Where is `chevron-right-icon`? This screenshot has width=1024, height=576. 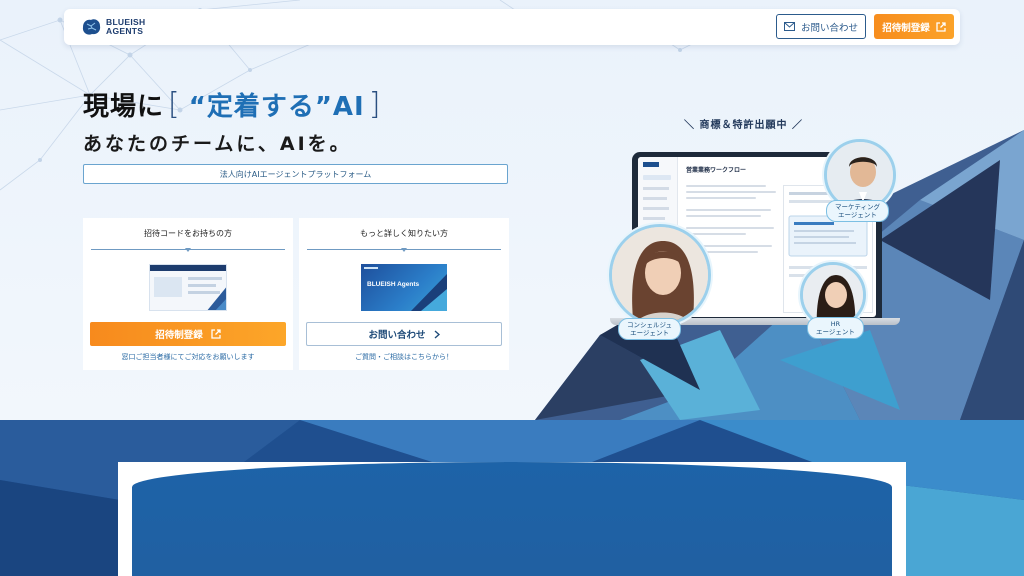 chevron-right-icon is located at coordinates (437, 334).